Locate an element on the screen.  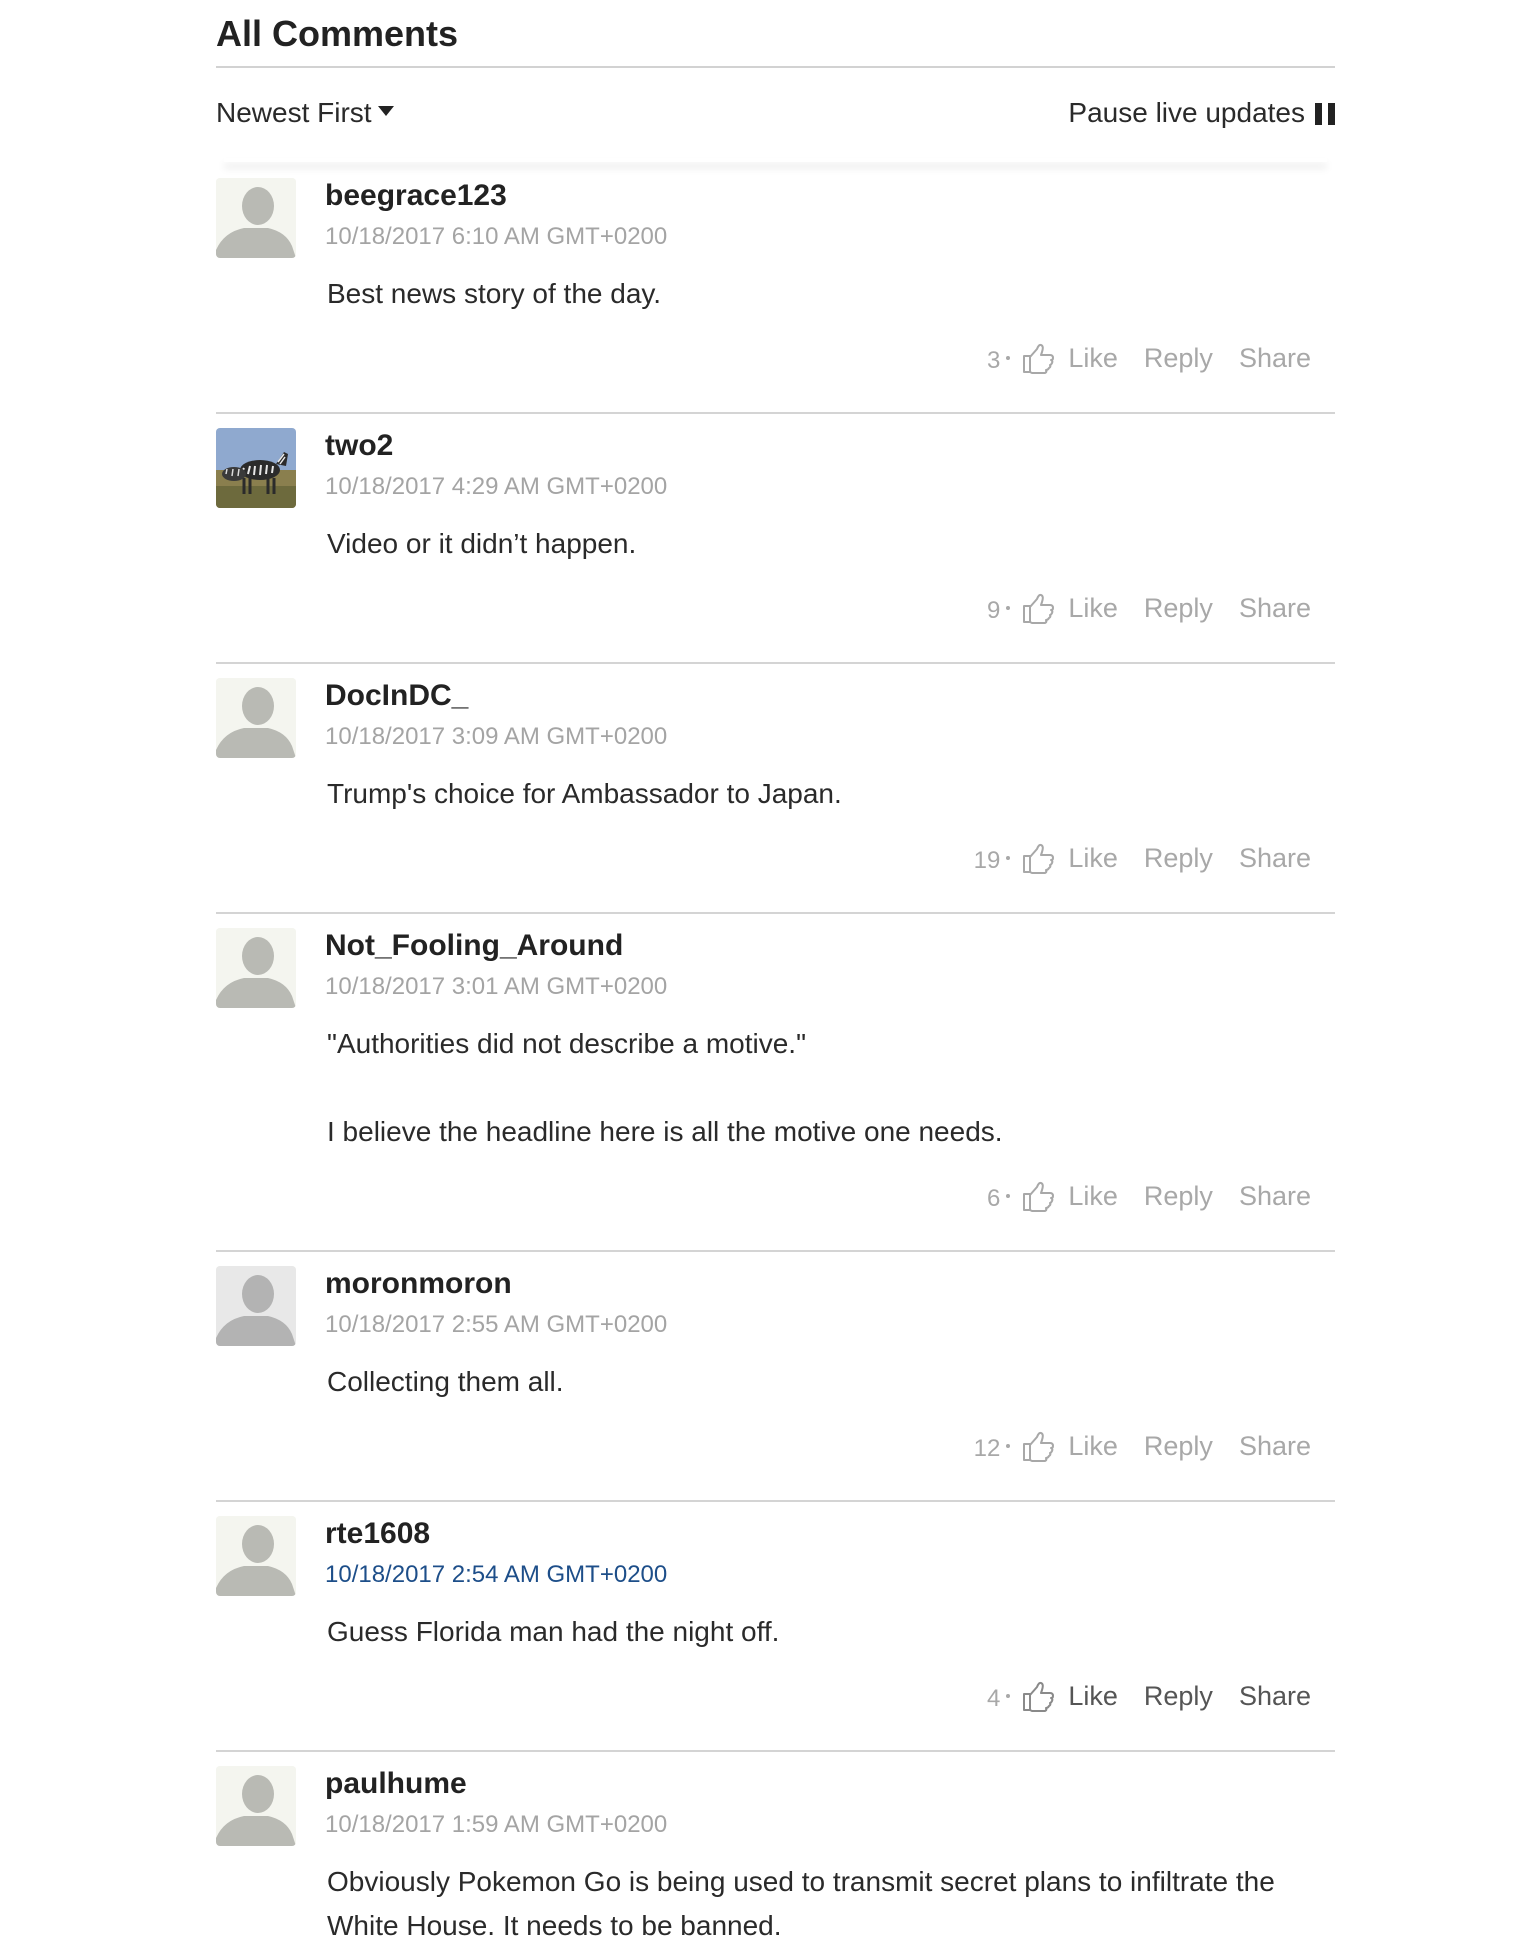
comment-body: Best news story of the day. is located at coordinates (807, 294).